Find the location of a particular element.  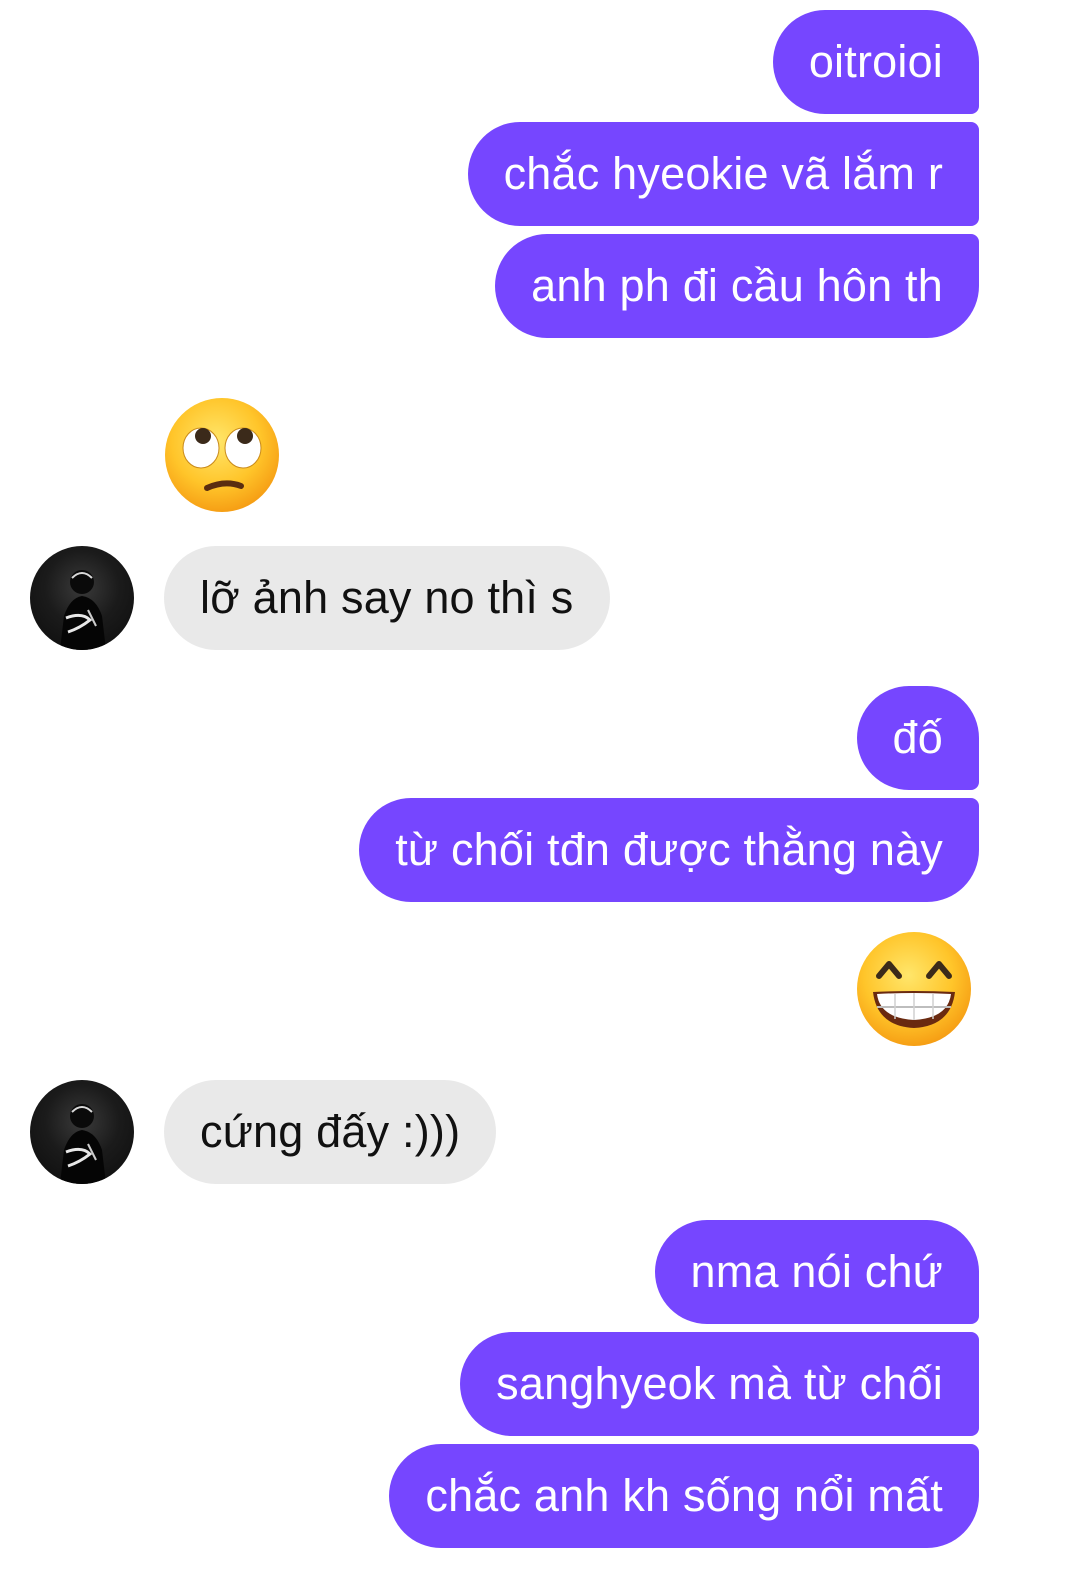

incoming-message: lỡ ảnh say no thì s is located at coordinates (387, 598).